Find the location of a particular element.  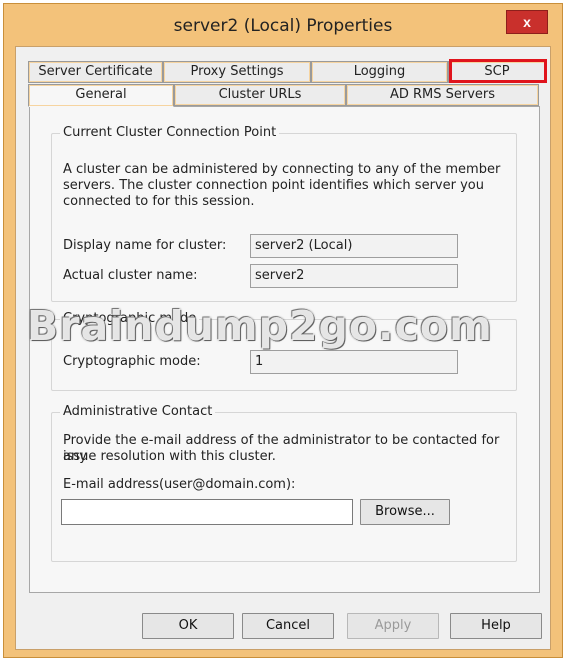

title-bar: server2 (Local) Properties x is located at coordinates (283, 25).